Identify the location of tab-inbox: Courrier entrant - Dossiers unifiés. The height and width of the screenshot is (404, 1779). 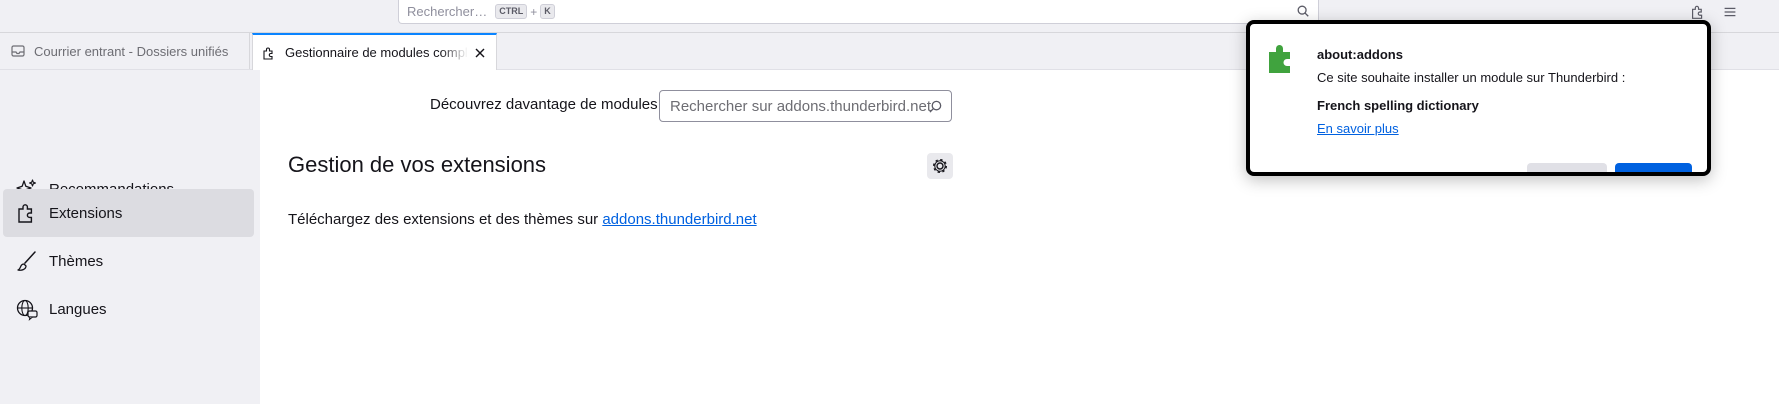
(125, 51).